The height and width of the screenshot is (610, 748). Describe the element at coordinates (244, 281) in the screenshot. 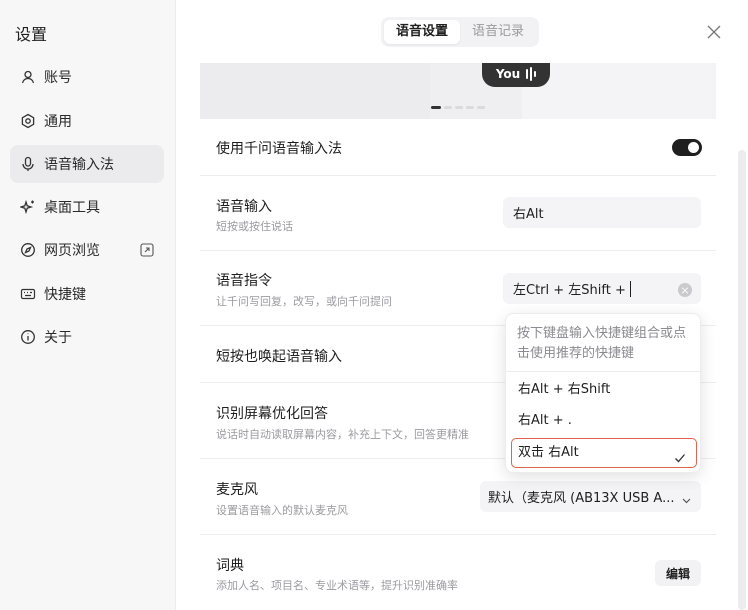

I see `row-title: 语音指令` at that location.